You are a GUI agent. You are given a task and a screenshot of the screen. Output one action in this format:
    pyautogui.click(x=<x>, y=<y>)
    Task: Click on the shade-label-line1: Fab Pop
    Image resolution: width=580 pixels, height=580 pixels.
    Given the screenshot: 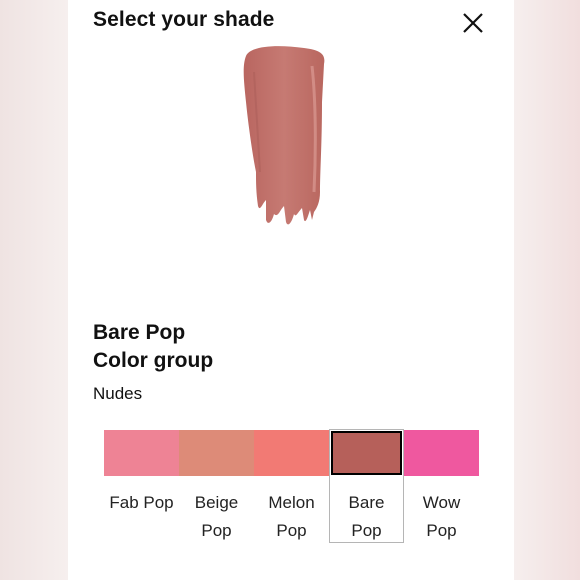 What is the action you would take?
    pyautogui.click(x=141, y=502)
    